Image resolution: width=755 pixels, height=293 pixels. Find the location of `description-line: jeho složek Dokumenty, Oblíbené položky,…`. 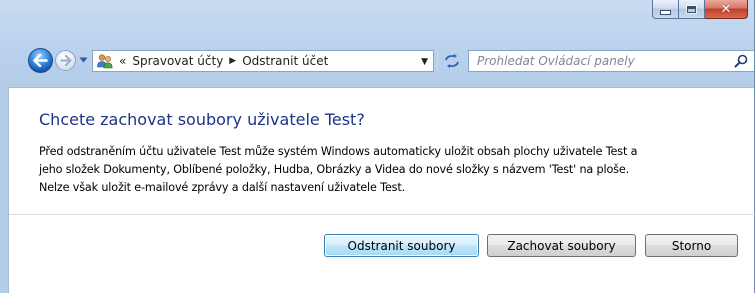

description-line: jeho složek Dokumenty, Oblíbené položky,… is located at coordinates (334, 169).